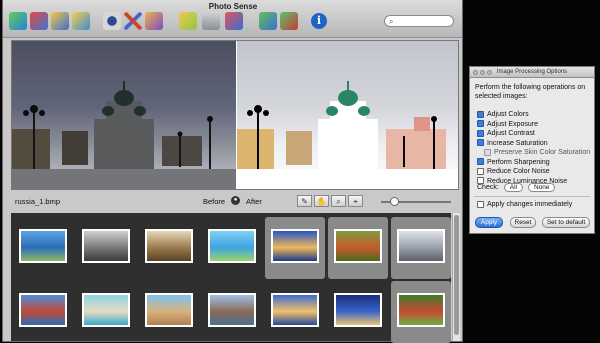  Describe the element at coordinates (289, 21) in the screenshot. I see `sync-icon` at that location.